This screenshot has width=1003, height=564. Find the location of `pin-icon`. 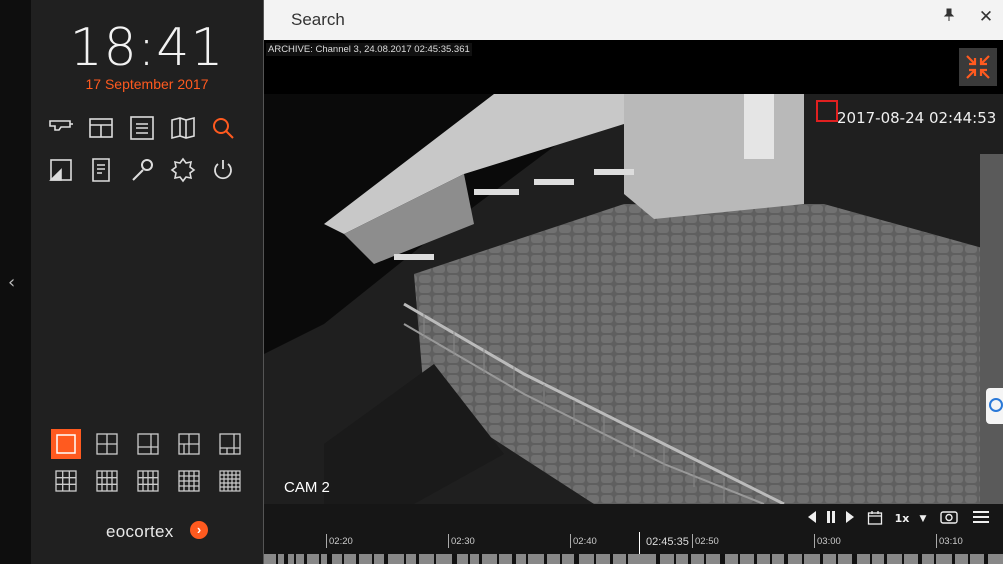

pin-icon is located at coordinates (949, 17).